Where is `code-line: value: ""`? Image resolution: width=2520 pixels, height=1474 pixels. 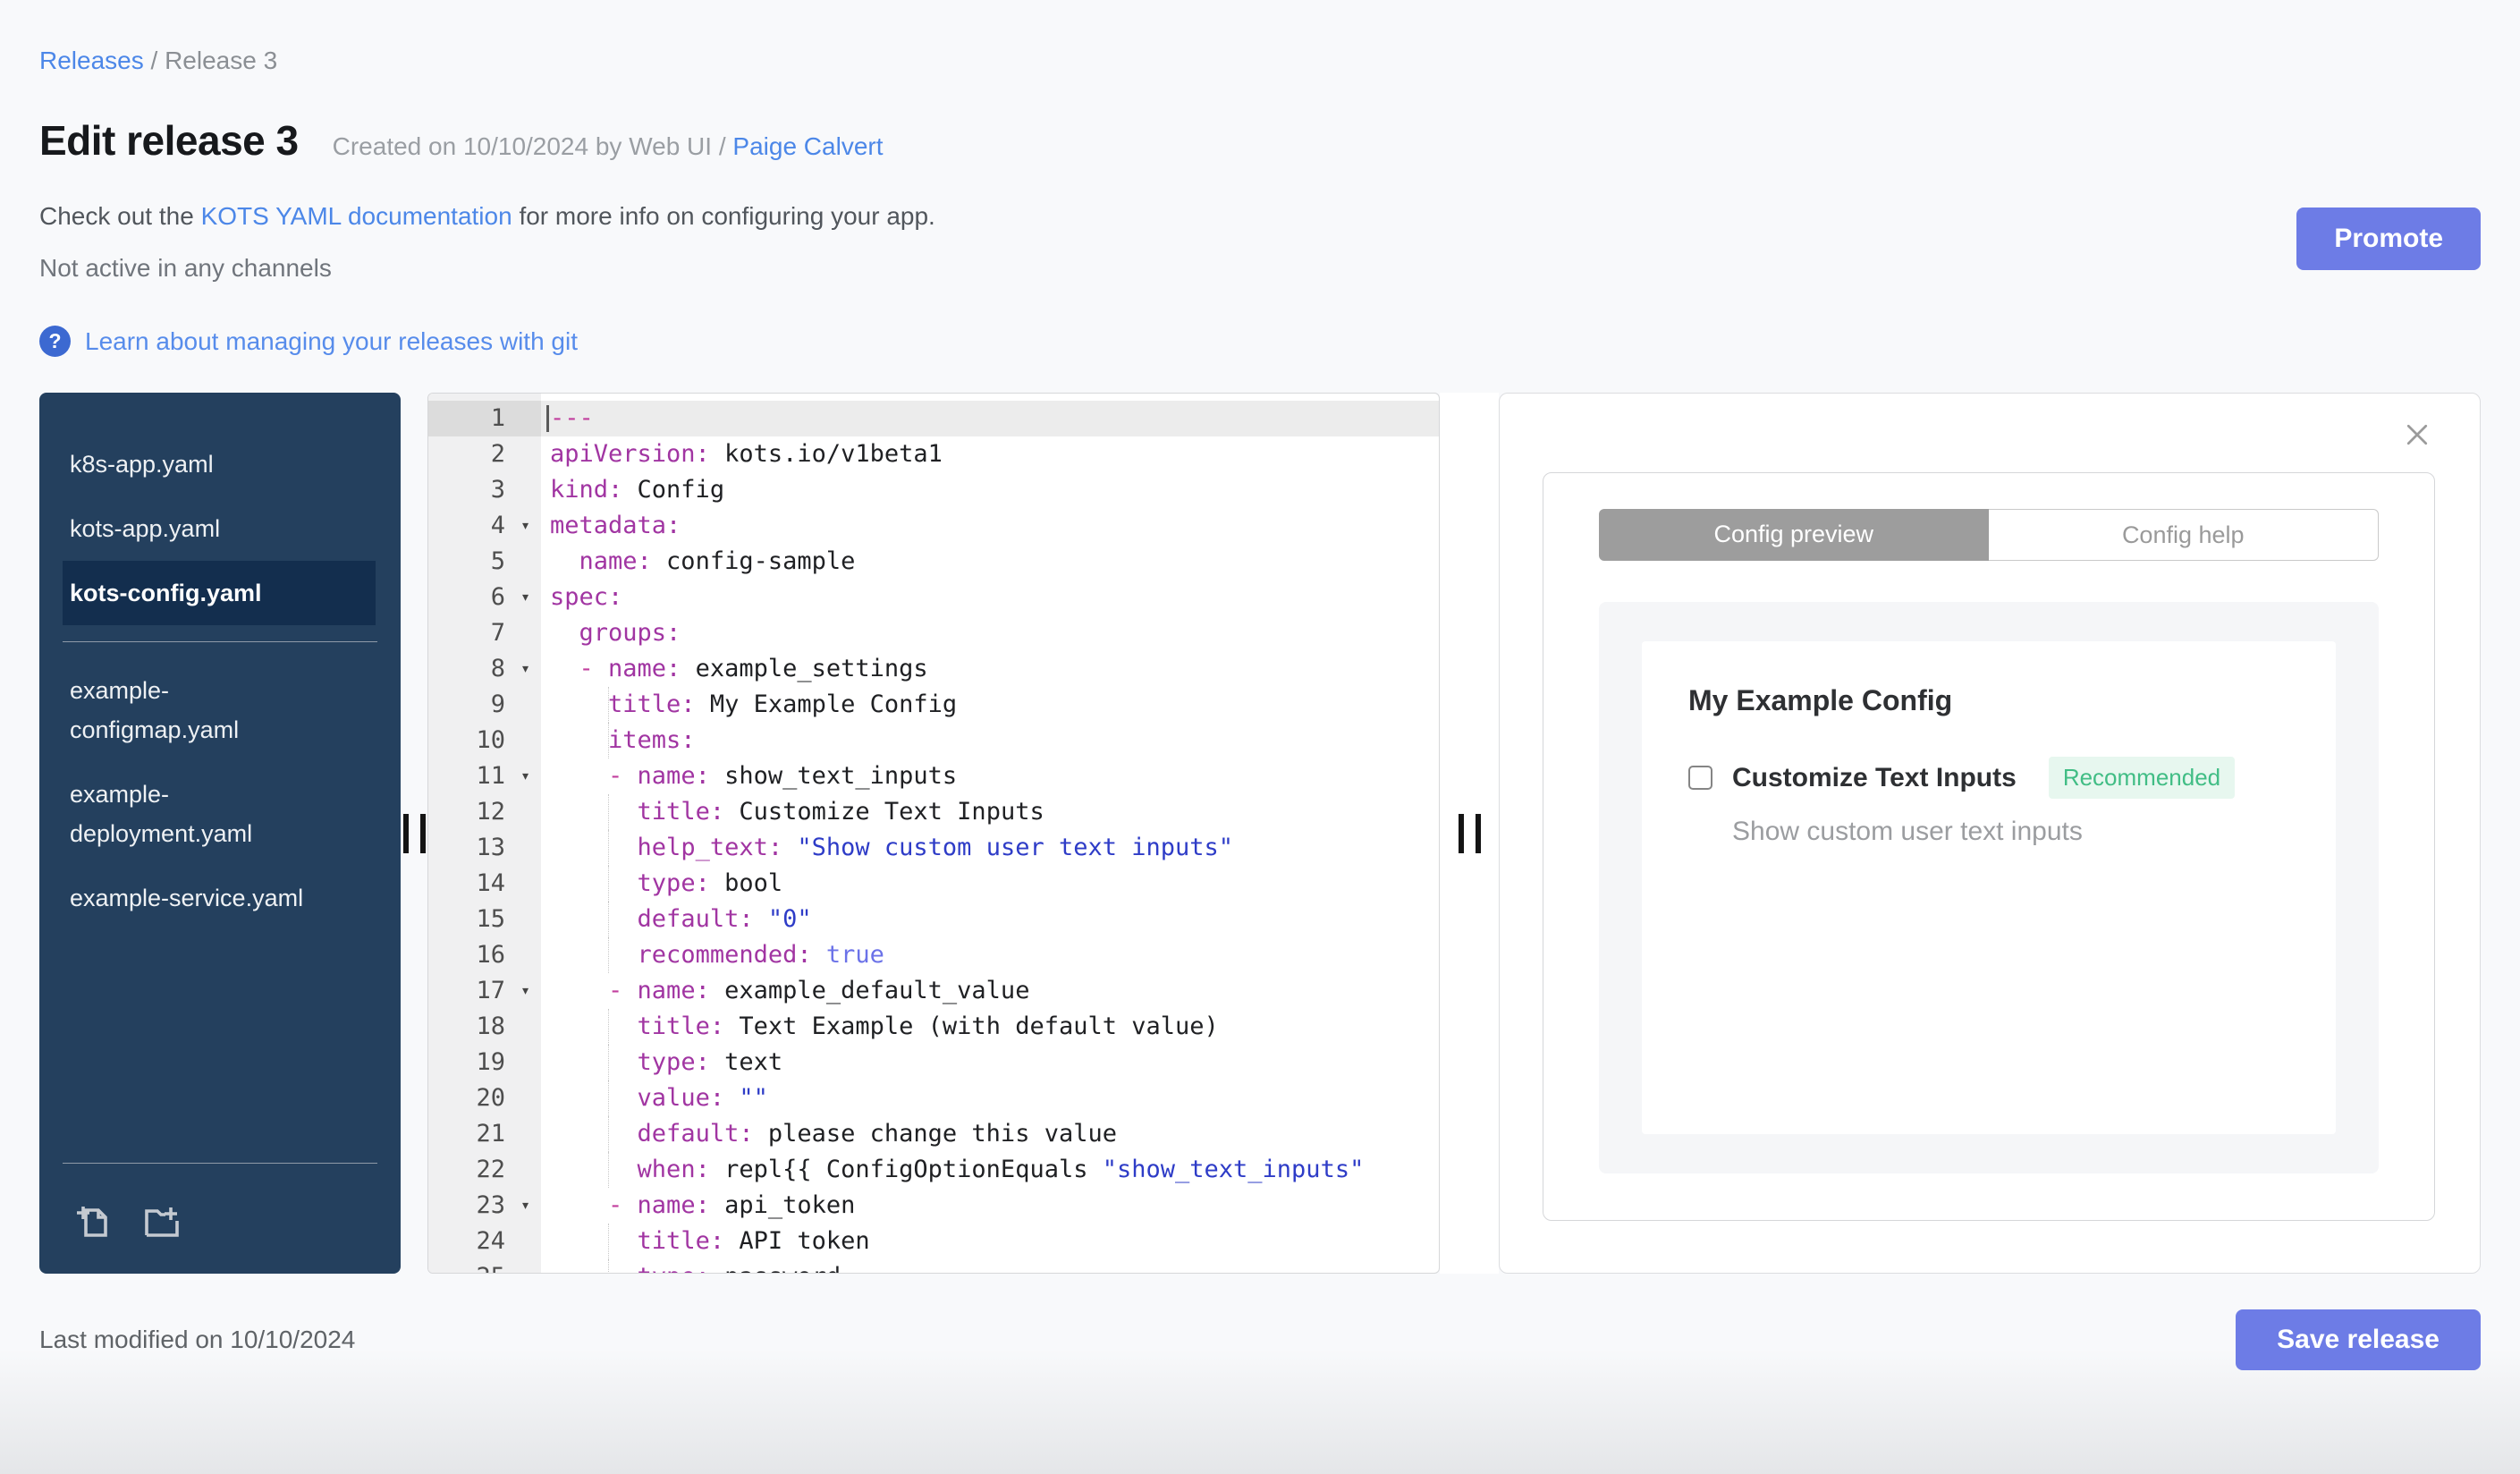 code-line: value: "" is located at coordinates (990, 1098).